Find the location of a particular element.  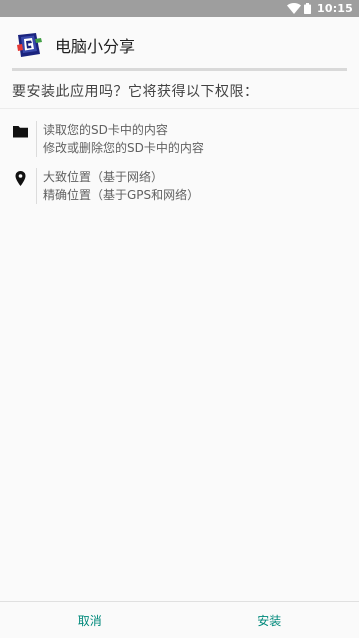

install-button: 安装 is located at coordinates (269, 620).